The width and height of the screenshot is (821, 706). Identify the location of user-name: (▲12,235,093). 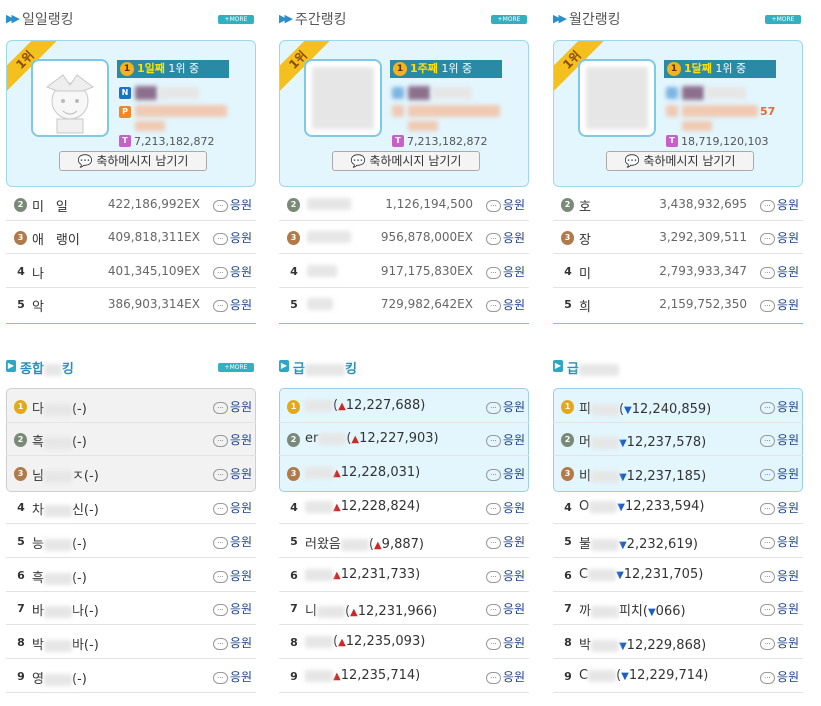
(365, 641).